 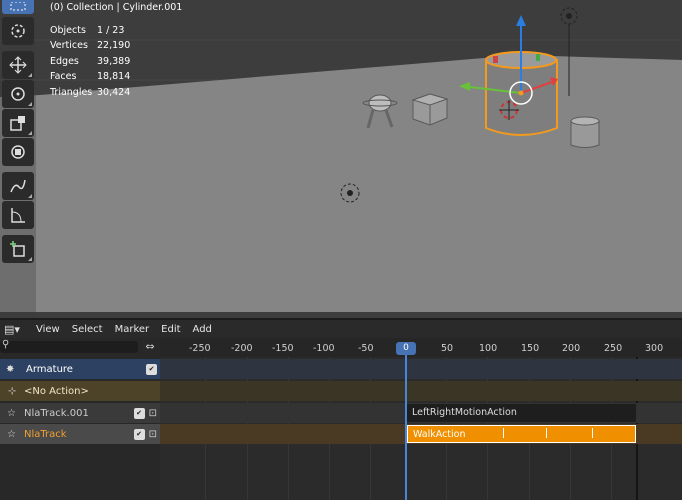 I want to click on stat-label: Objects, so click(x=68, y=30).